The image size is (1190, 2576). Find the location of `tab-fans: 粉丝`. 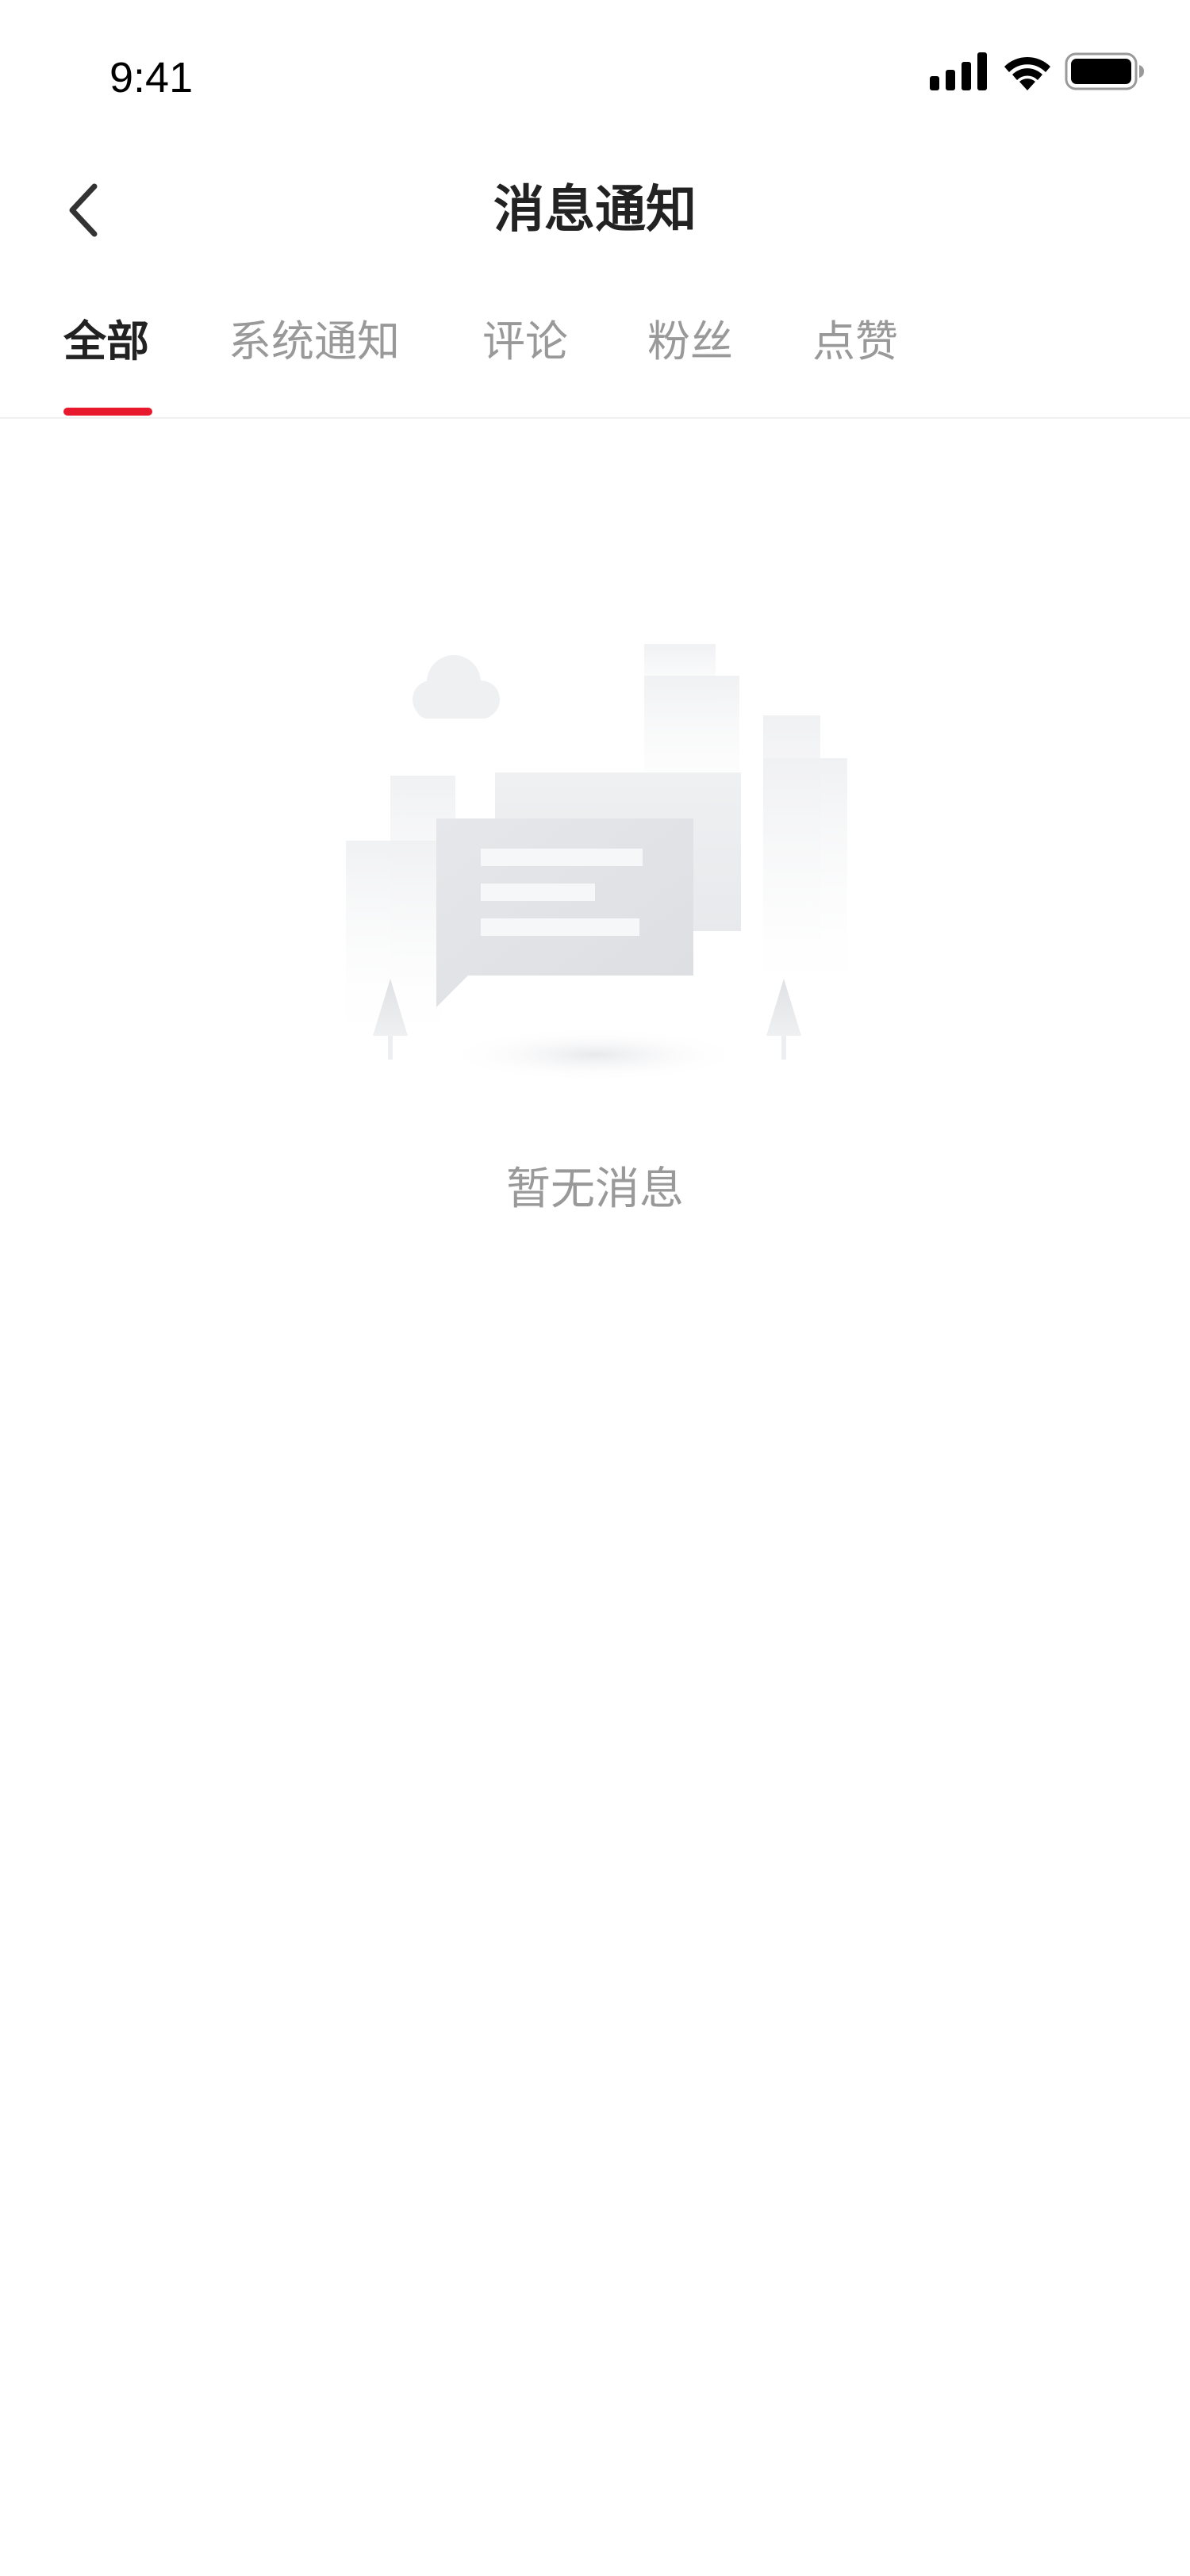

tab-fans: 粉丝 is located at coordinates (690, 355).